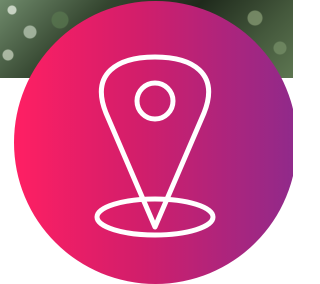 The image size is (320, 284). Describe the element at coordinates (155, 217) in the screenshot. I see `pin-base-ellipse` at that location.